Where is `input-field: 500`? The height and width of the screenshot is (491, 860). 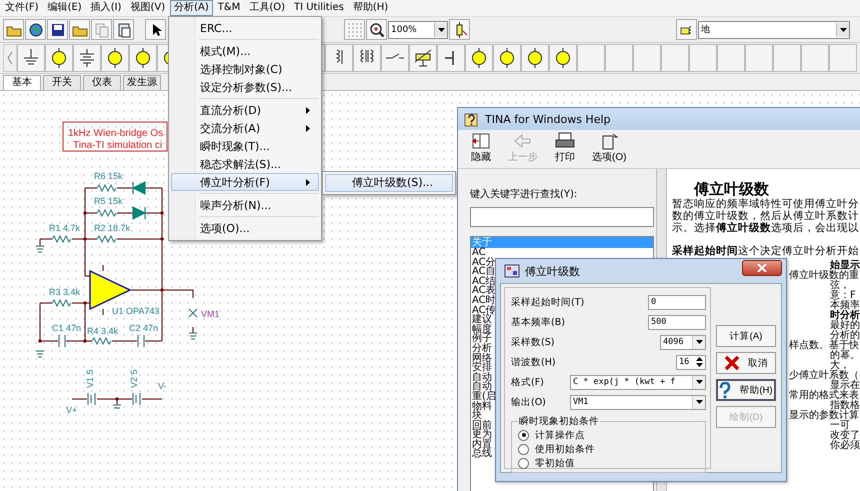
input-field: 500 is located at coordinates (677, 322).